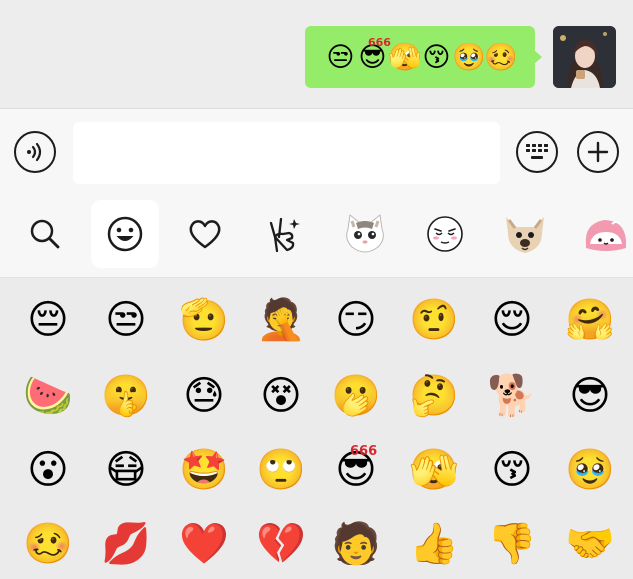  I want to click on emoji-cell: 🍉, so click(48, 396).